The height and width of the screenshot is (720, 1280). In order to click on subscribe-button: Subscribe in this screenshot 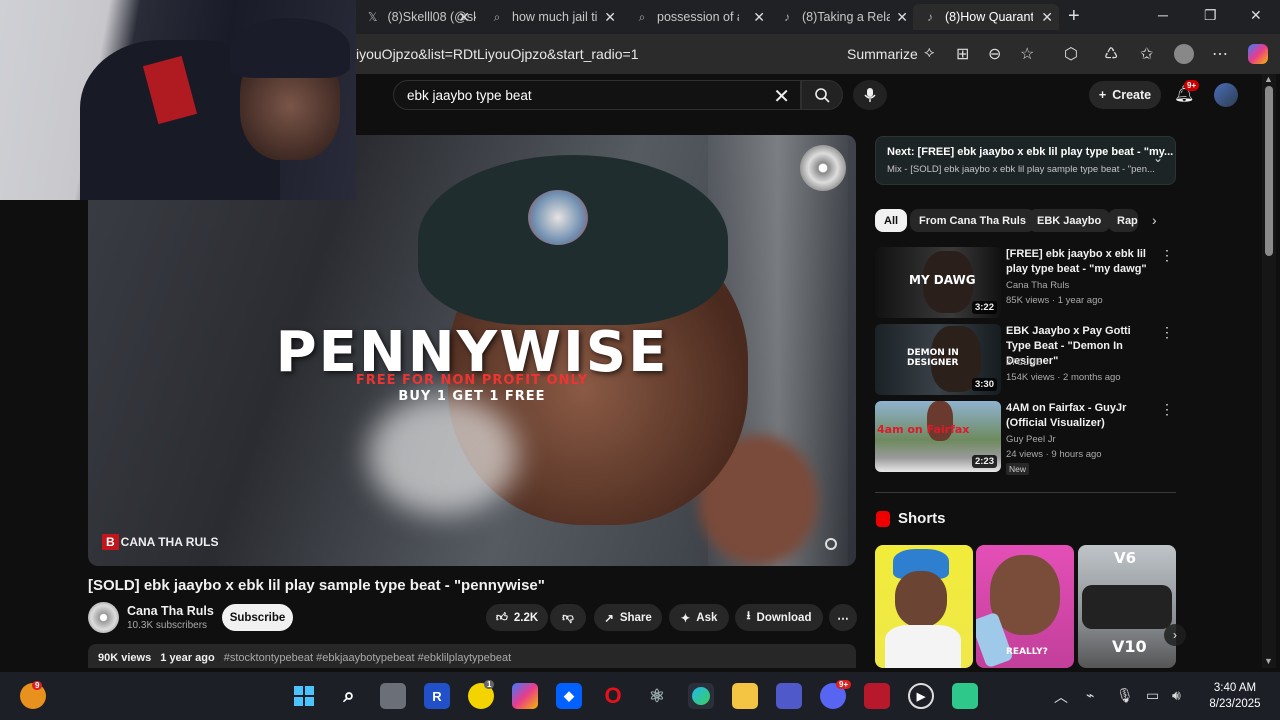, I will do `click(257, 617)`.